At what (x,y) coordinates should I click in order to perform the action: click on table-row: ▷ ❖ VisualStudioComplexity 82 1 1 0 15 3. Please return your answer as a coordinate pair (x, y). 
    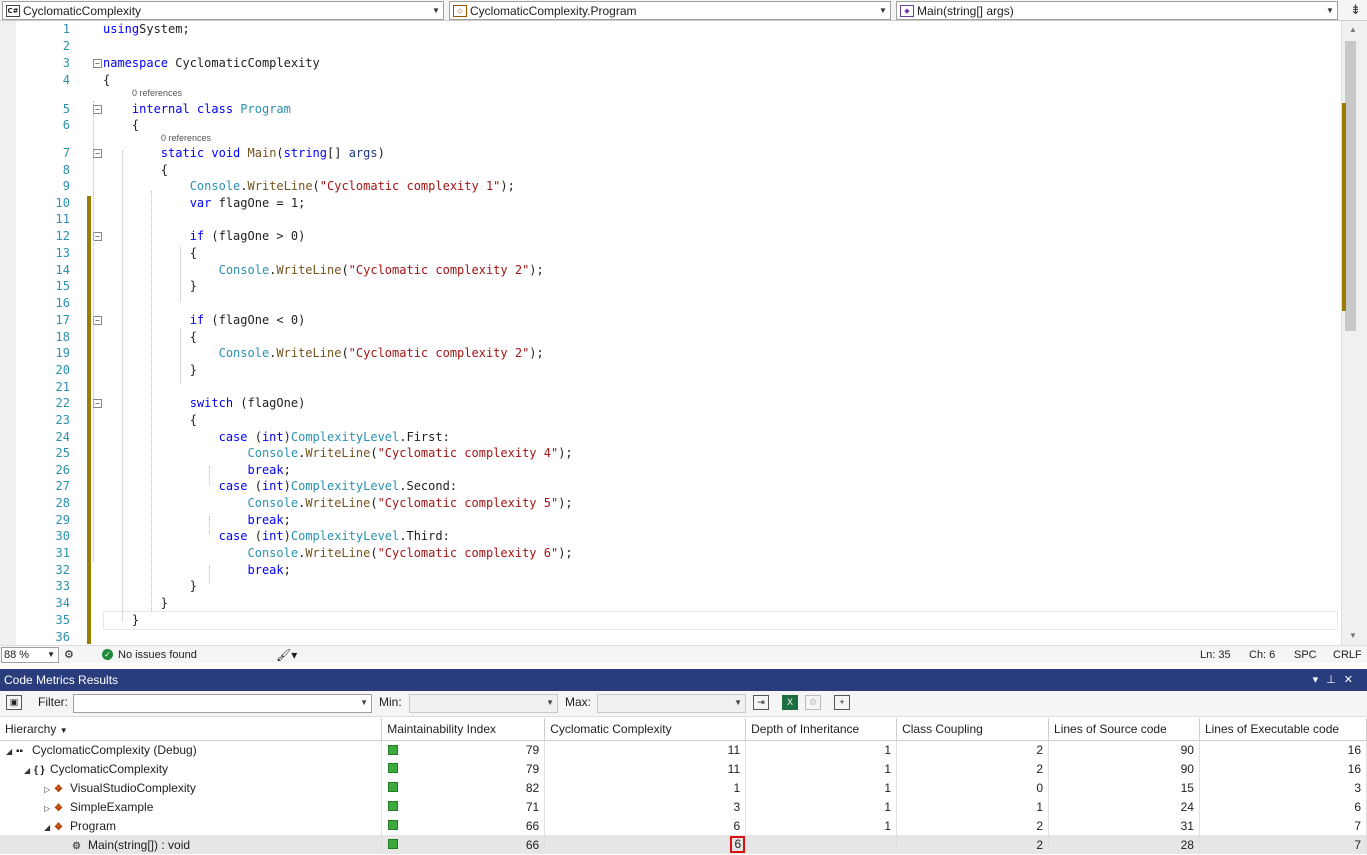
    Looking at the image, I should click on (683, 787).